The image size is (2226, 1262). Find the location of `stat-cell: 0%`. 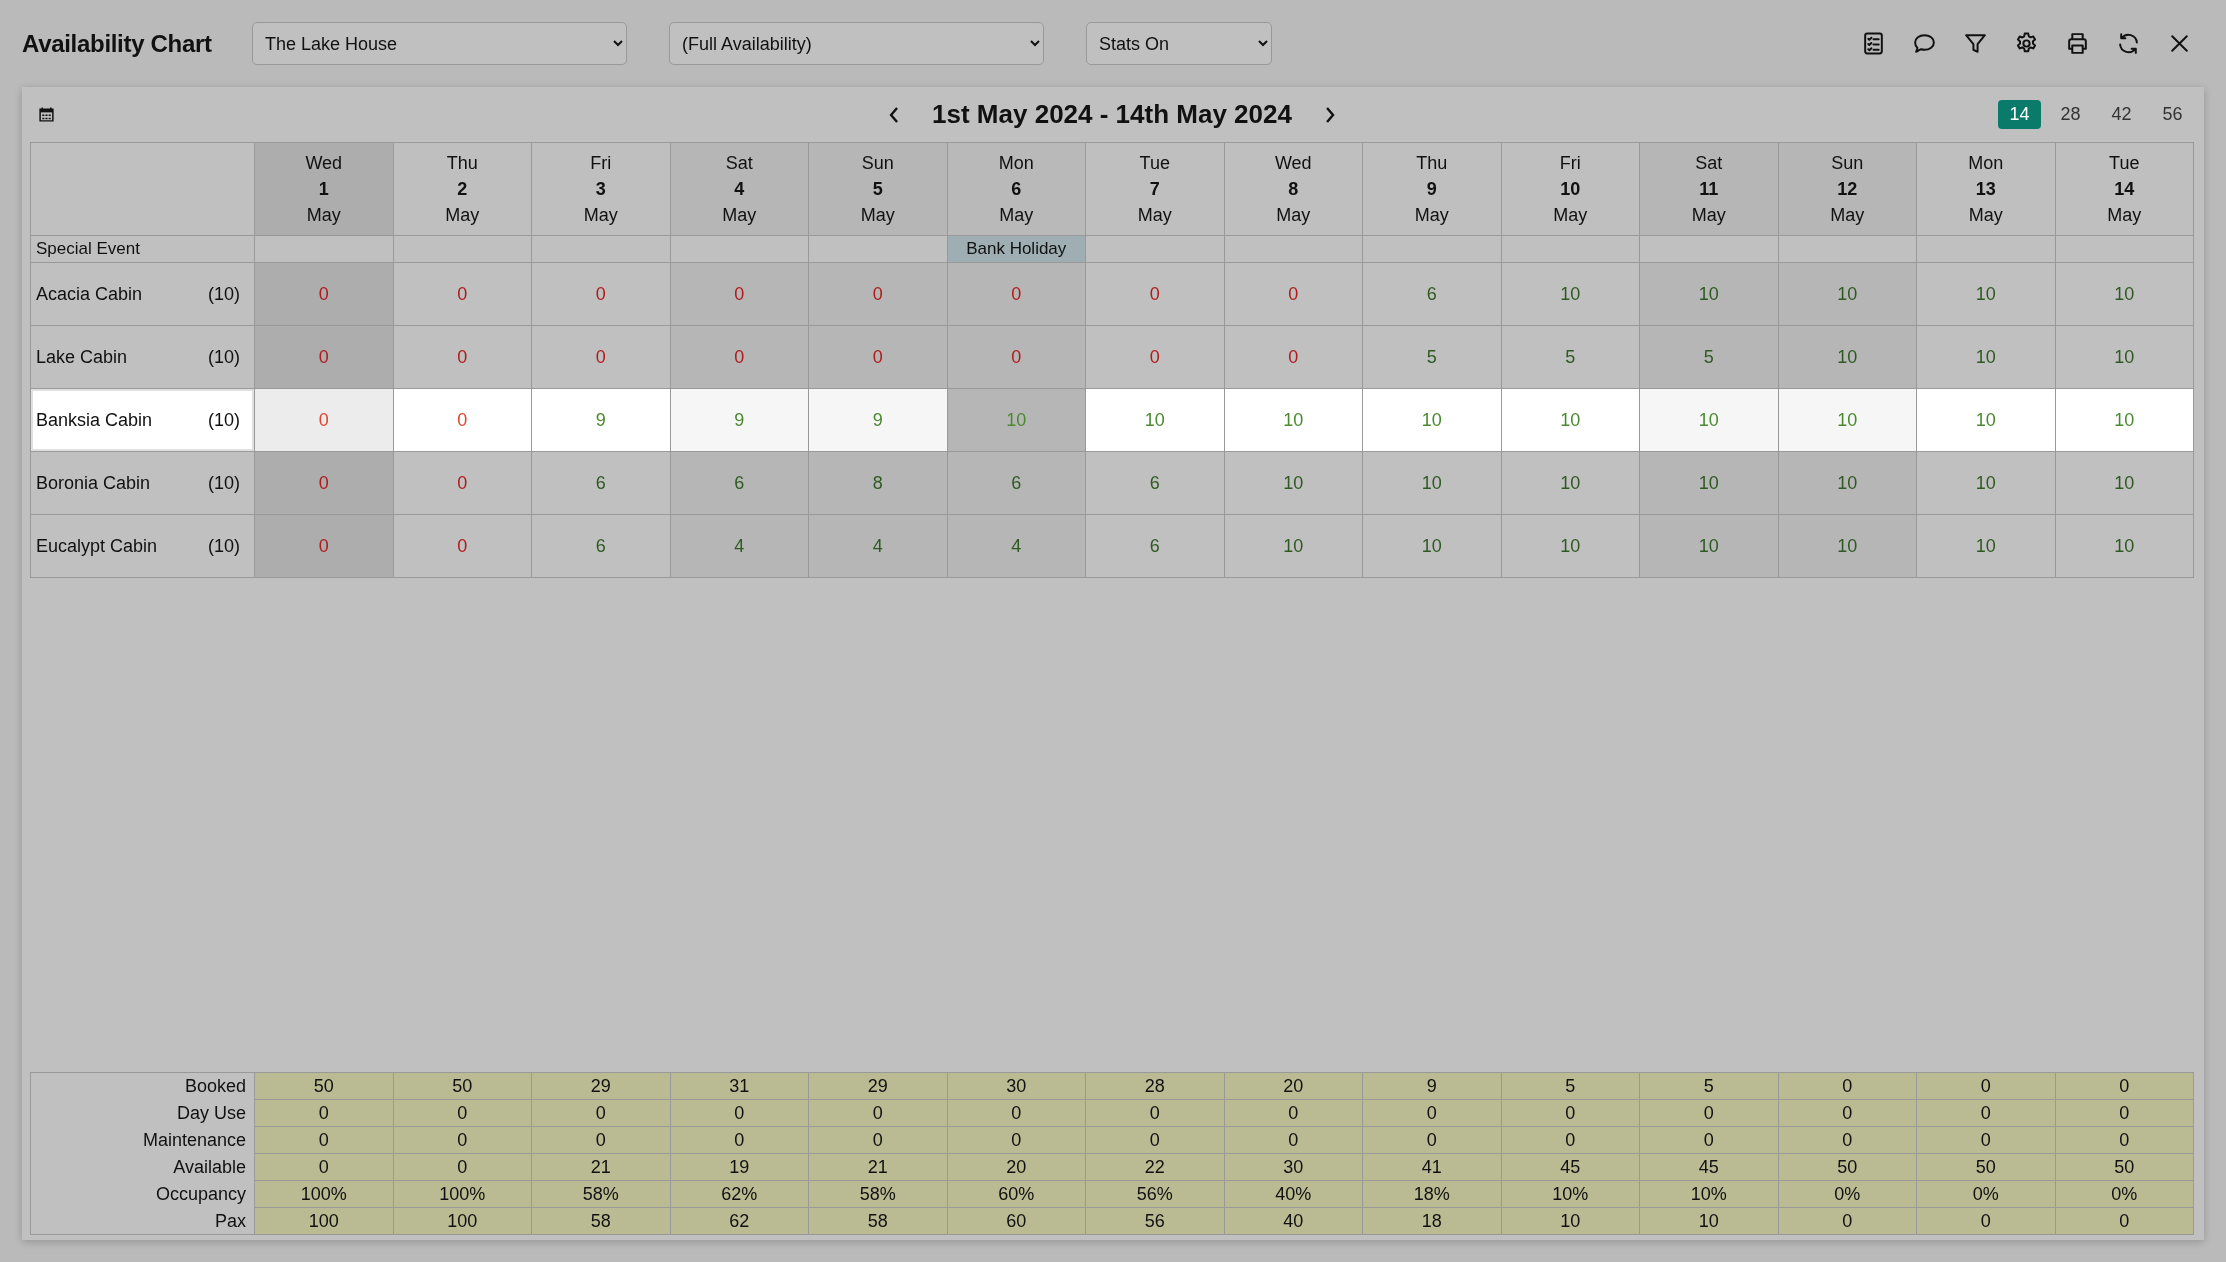

stat-cell: 0% is located at coordinates (1986, 1194).